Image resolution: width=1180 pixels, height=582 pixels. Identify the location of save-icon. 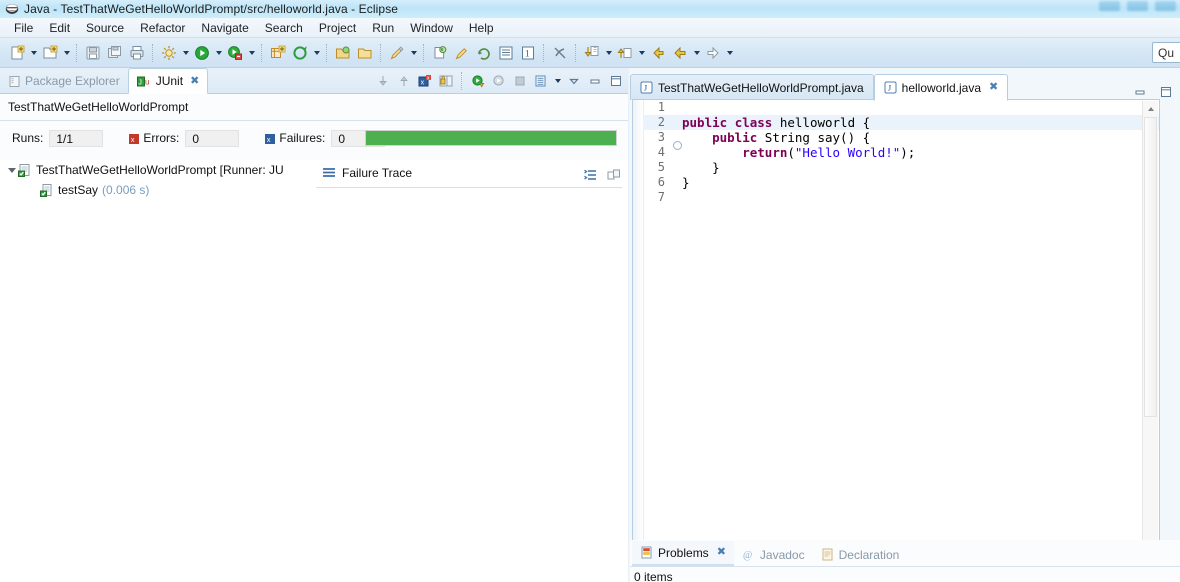
(93, 53).